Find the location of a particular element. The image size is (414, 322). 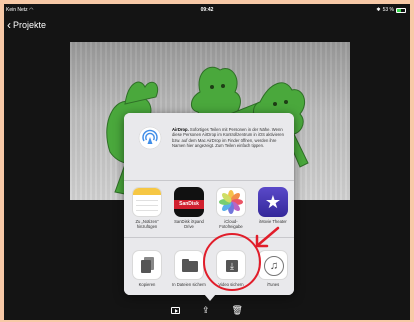

share-app-label: Zu „Notizen“ hinzufügen is located at coordinates (147, 224).